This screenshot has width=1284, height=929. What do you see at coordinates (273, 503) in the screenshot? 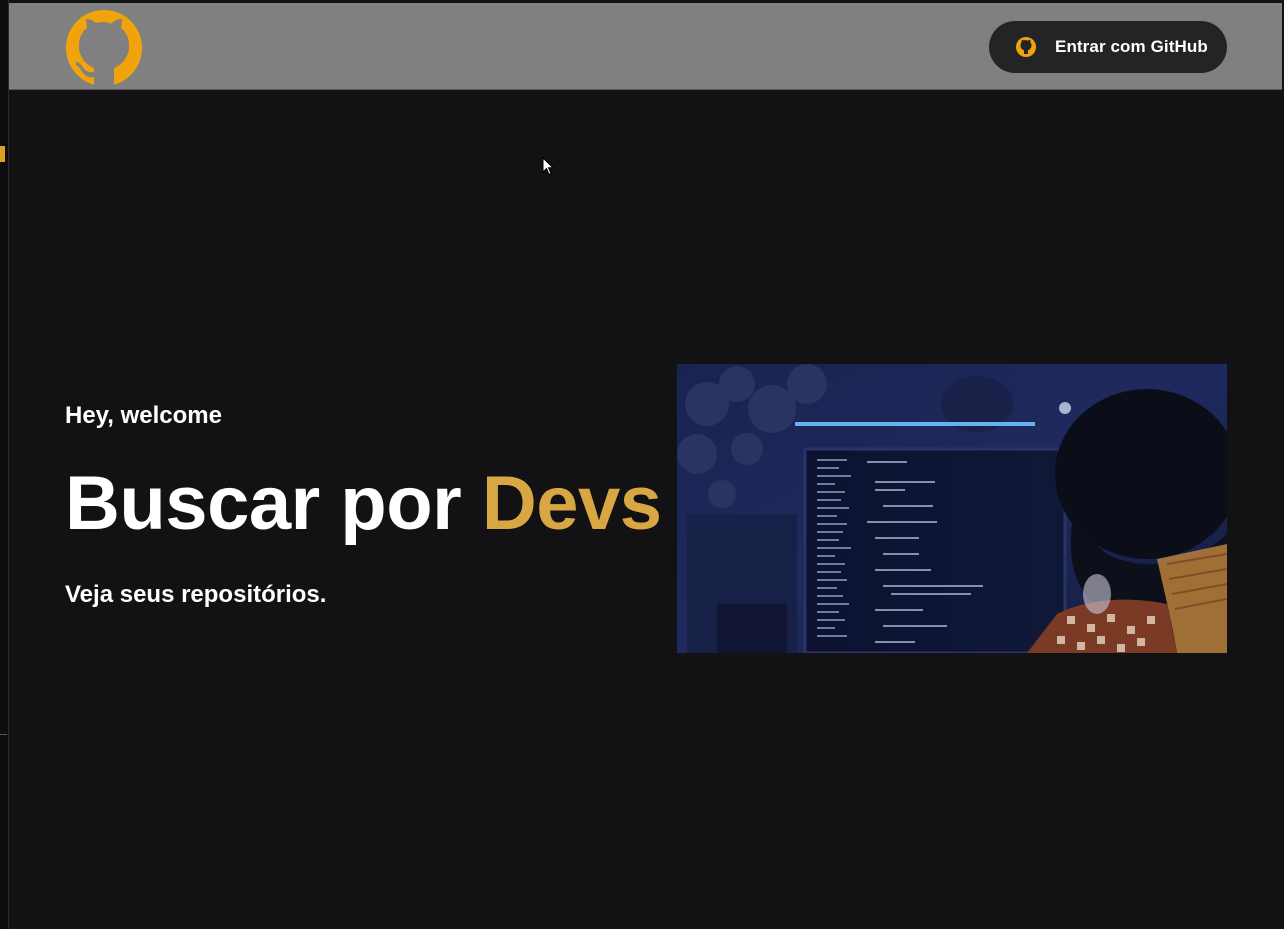
I see `headline-prefix: Buscar por` at bounding box center [273, 503].